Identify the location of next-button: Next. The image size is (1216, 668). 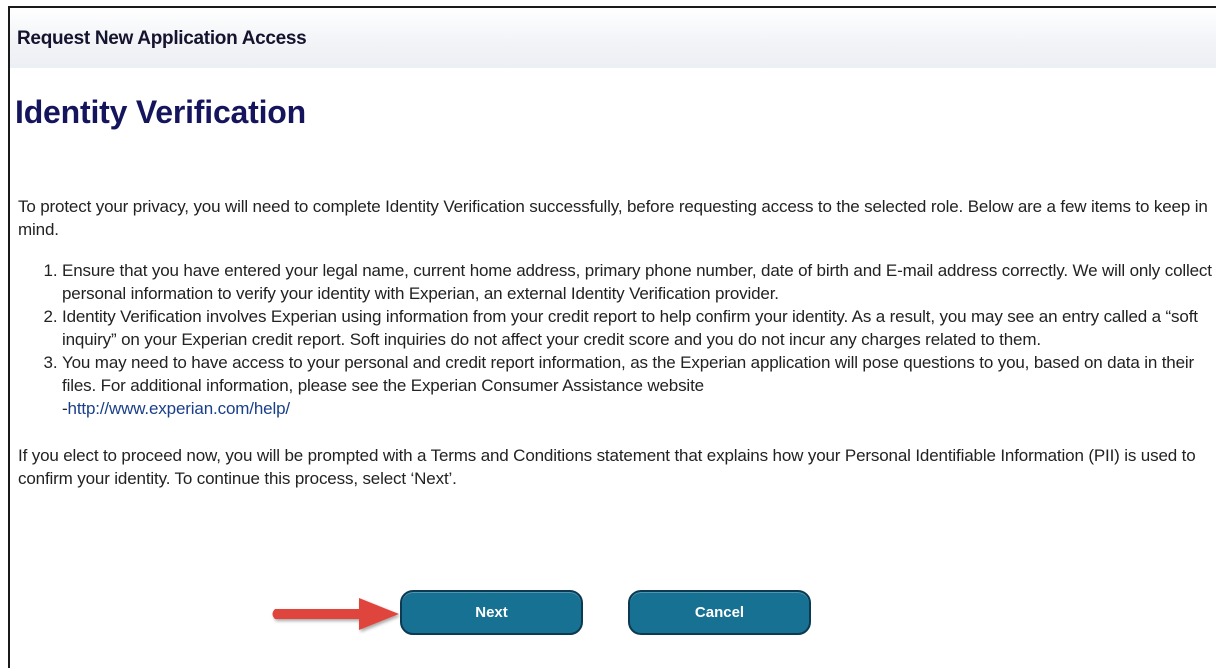
(491, 612).